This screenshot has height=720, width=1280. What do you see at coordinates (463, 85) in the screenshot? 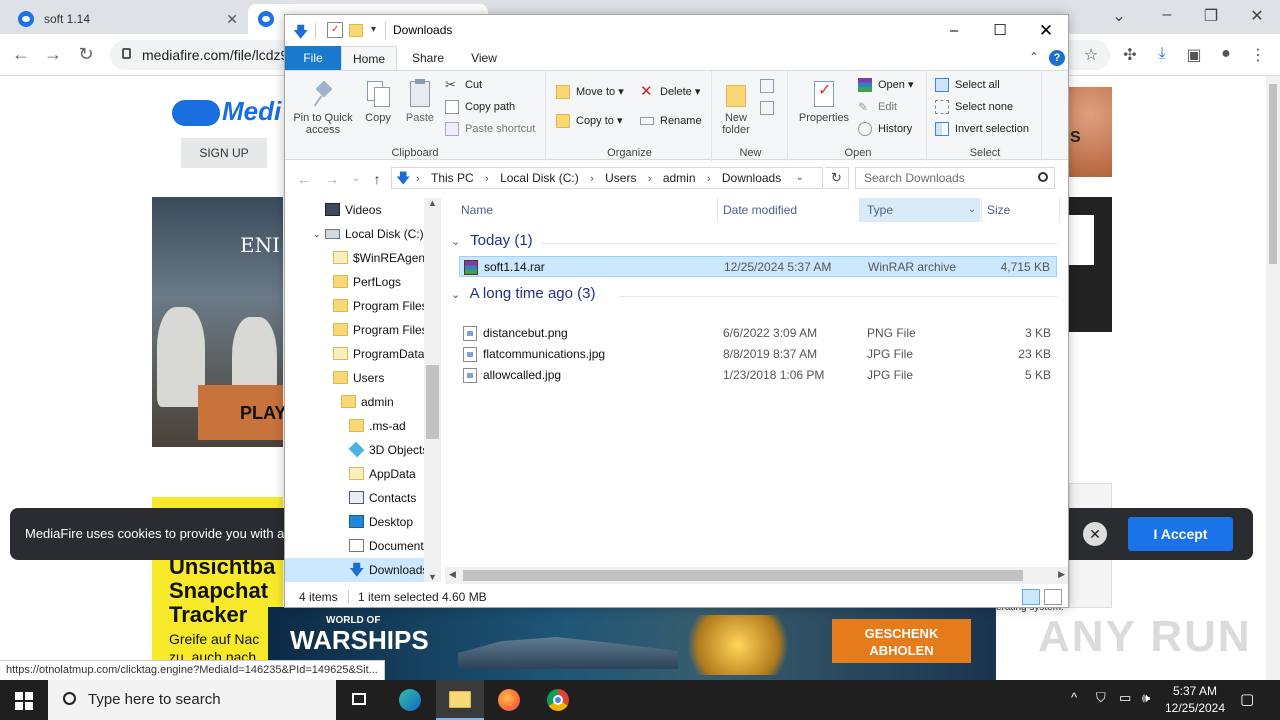
I see `cut-button: ✂ Cut` at bounding box center [463, 85].